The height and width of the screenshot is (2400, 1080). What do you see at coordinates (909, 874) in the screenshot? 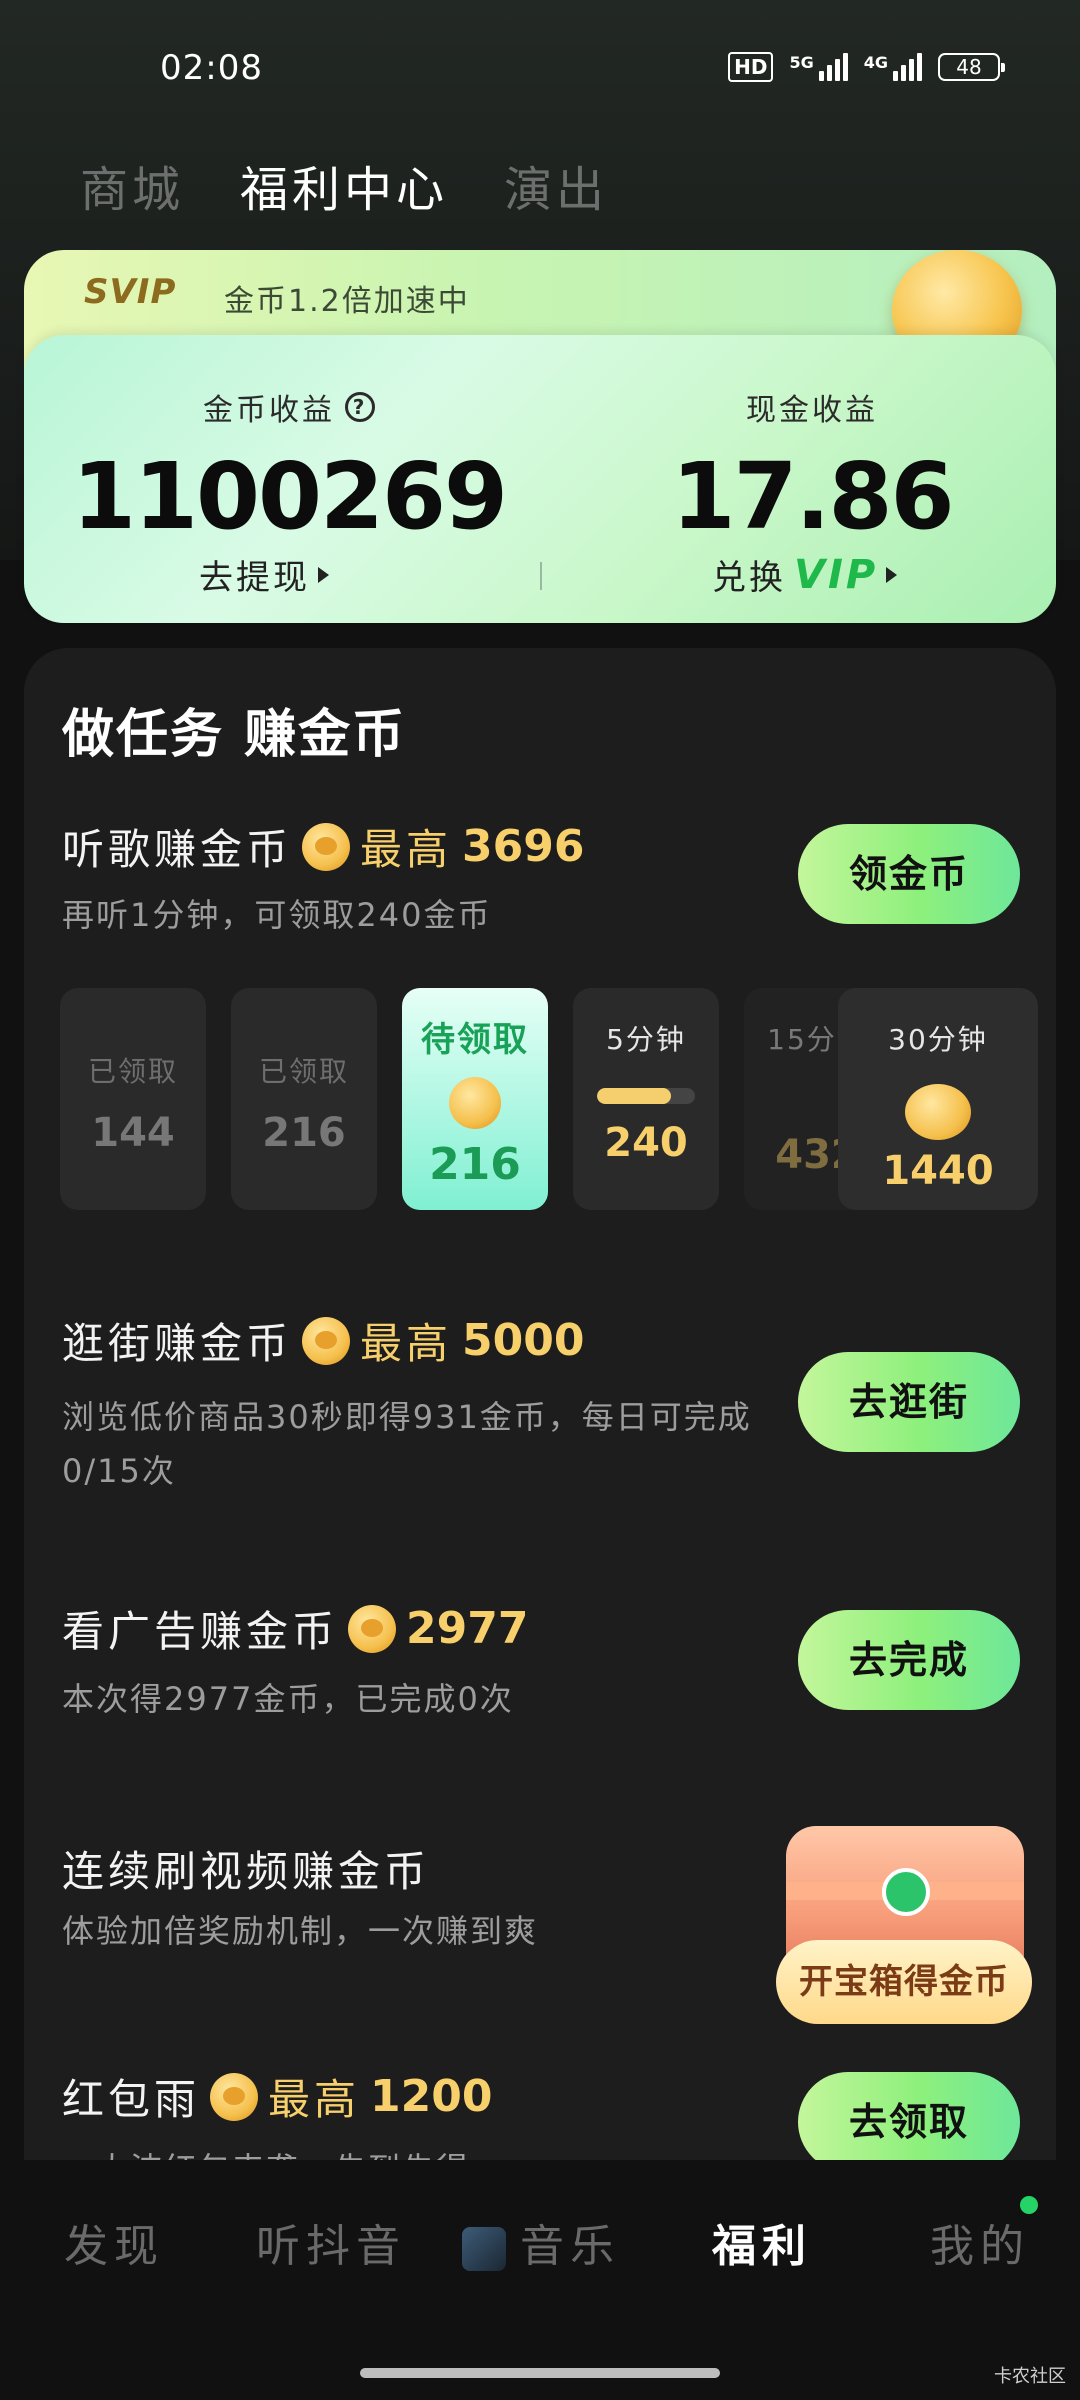
I see `claim-coins-button: 领金币` at bounding box center [909, 874].